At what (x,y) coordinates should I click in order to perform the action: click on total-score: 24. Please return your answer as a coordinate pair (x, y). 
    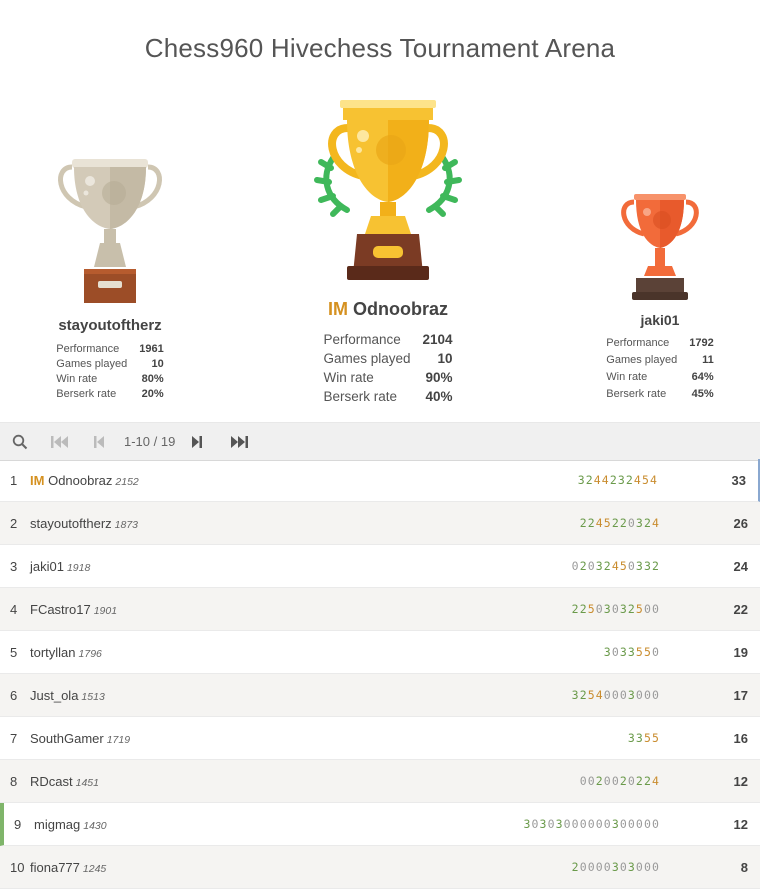
    Looking at the image, I should click on (740, 566).